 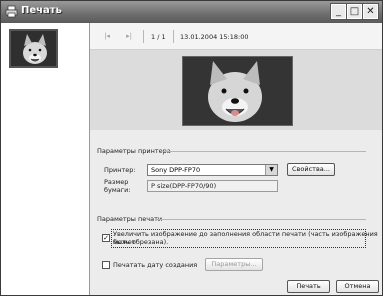 What do you see at coordinates (155, 265) in the screenshot?
I see `print-date-label: Печатать дату создания` at bounding box center [155, 265].